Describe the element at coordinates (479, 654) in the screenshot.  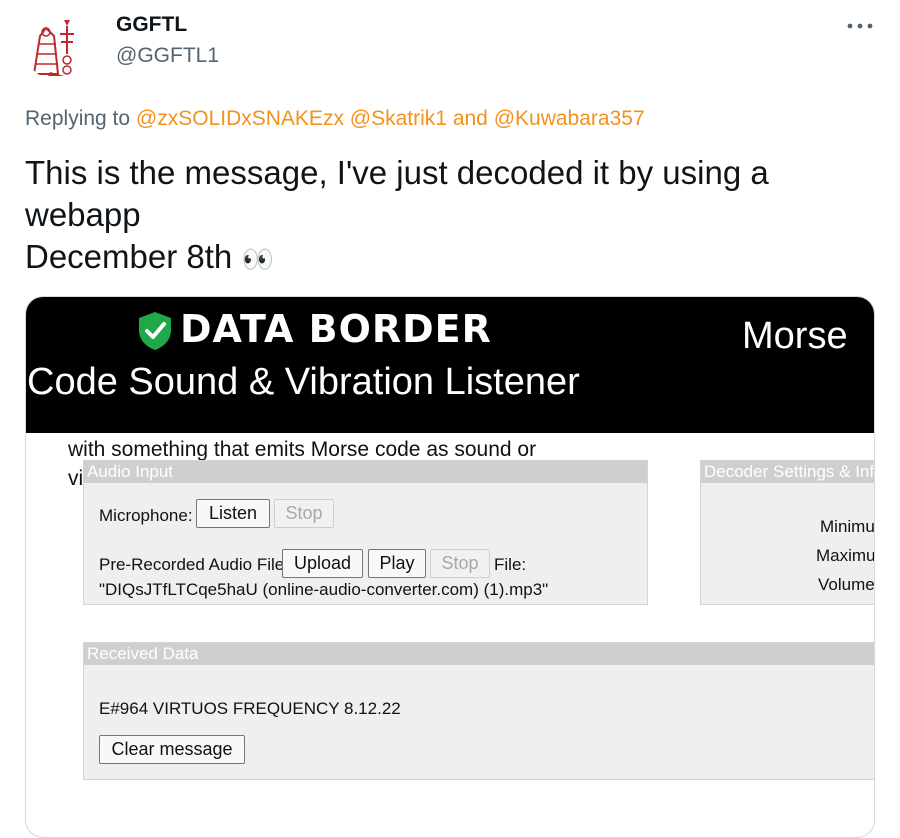
I see `panel-title: Received Data` at that location.